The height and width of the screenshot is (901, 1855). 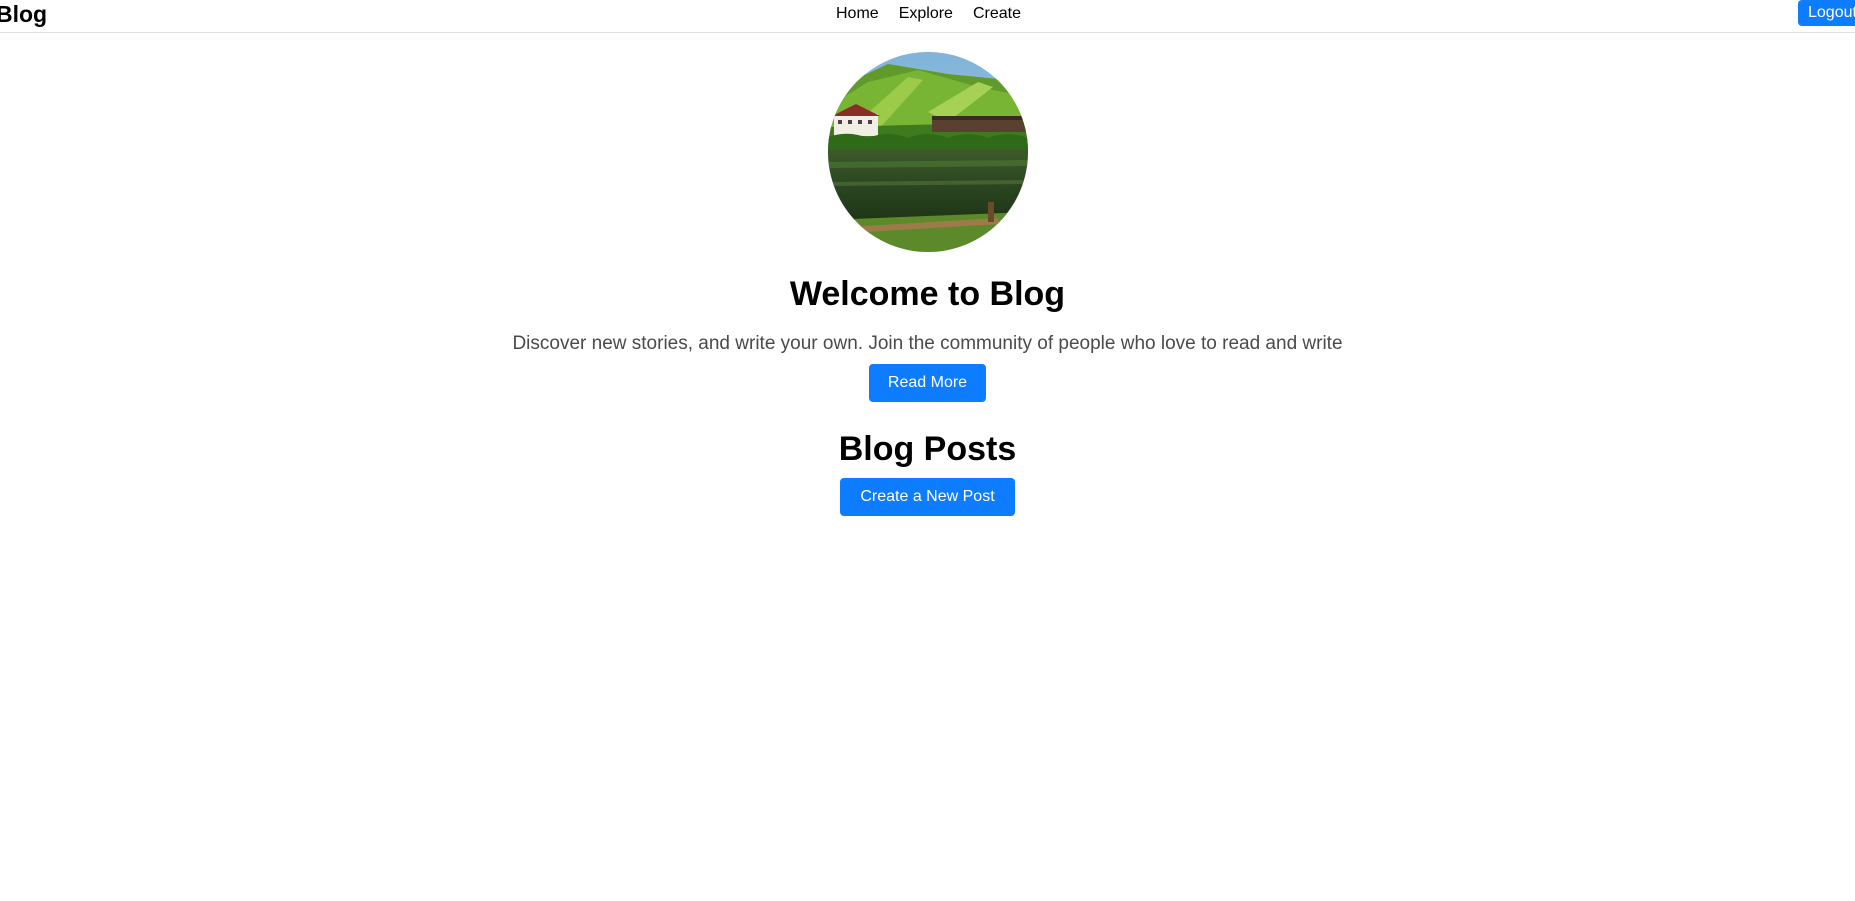 What do you see at coordinates (927, 294) in the screenshot?
I see `hero-title: Welcome to Blog` at bounding box center [927, 294].